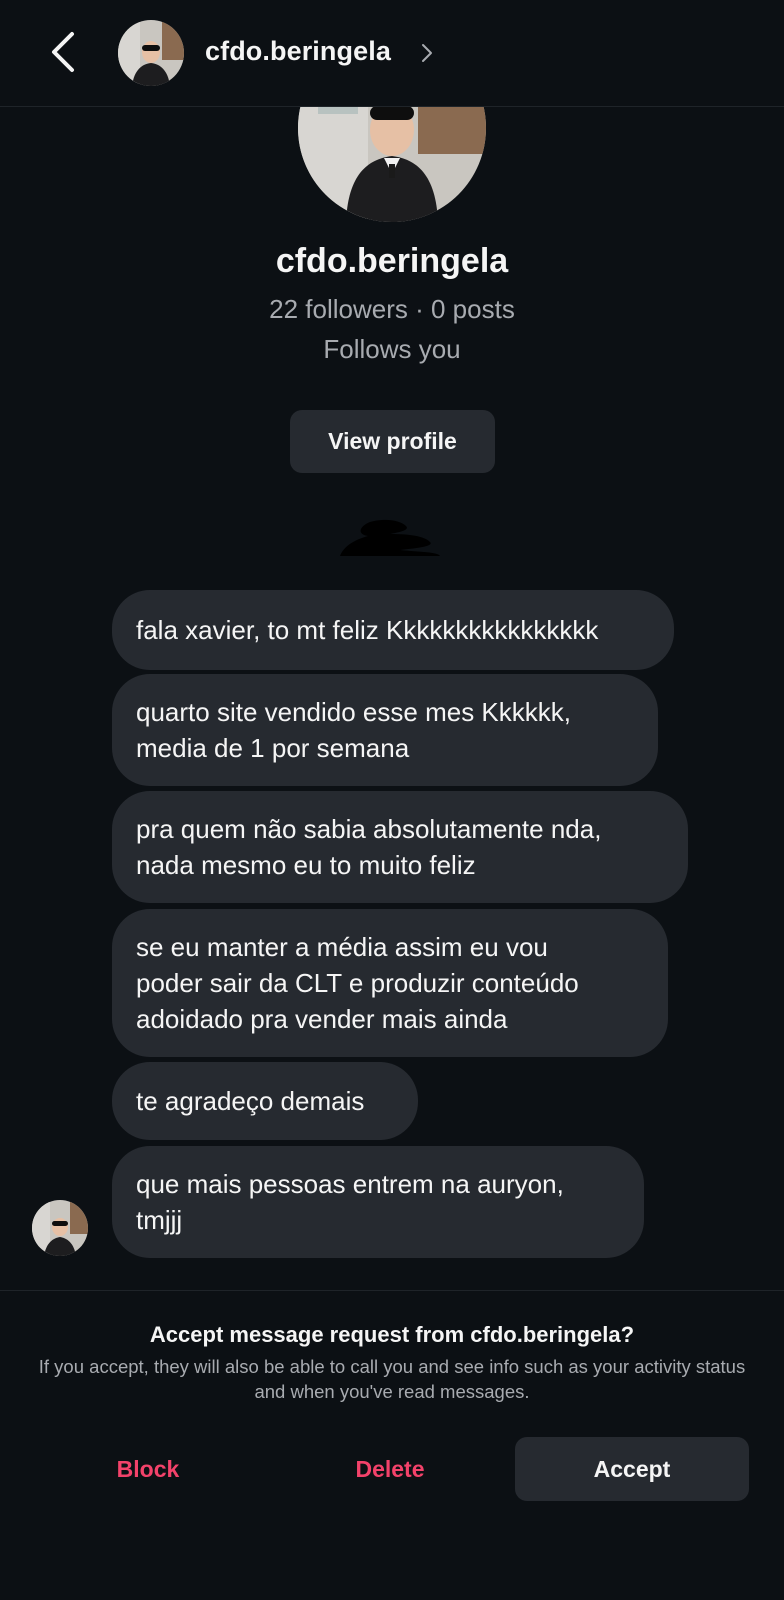 This screenshot has height=1600, width=784. Describe the element at coordinates (369, 829) in the screenshot. I see `message-text: pra quem não sabia absolutamente nda,` at that location.